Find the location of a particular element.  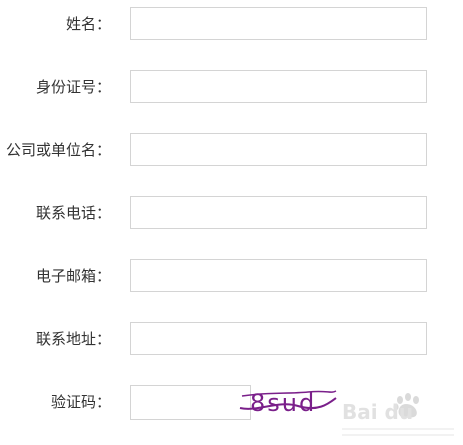

watermark-brand-text: Bai du is located at coordinates (377, 412).